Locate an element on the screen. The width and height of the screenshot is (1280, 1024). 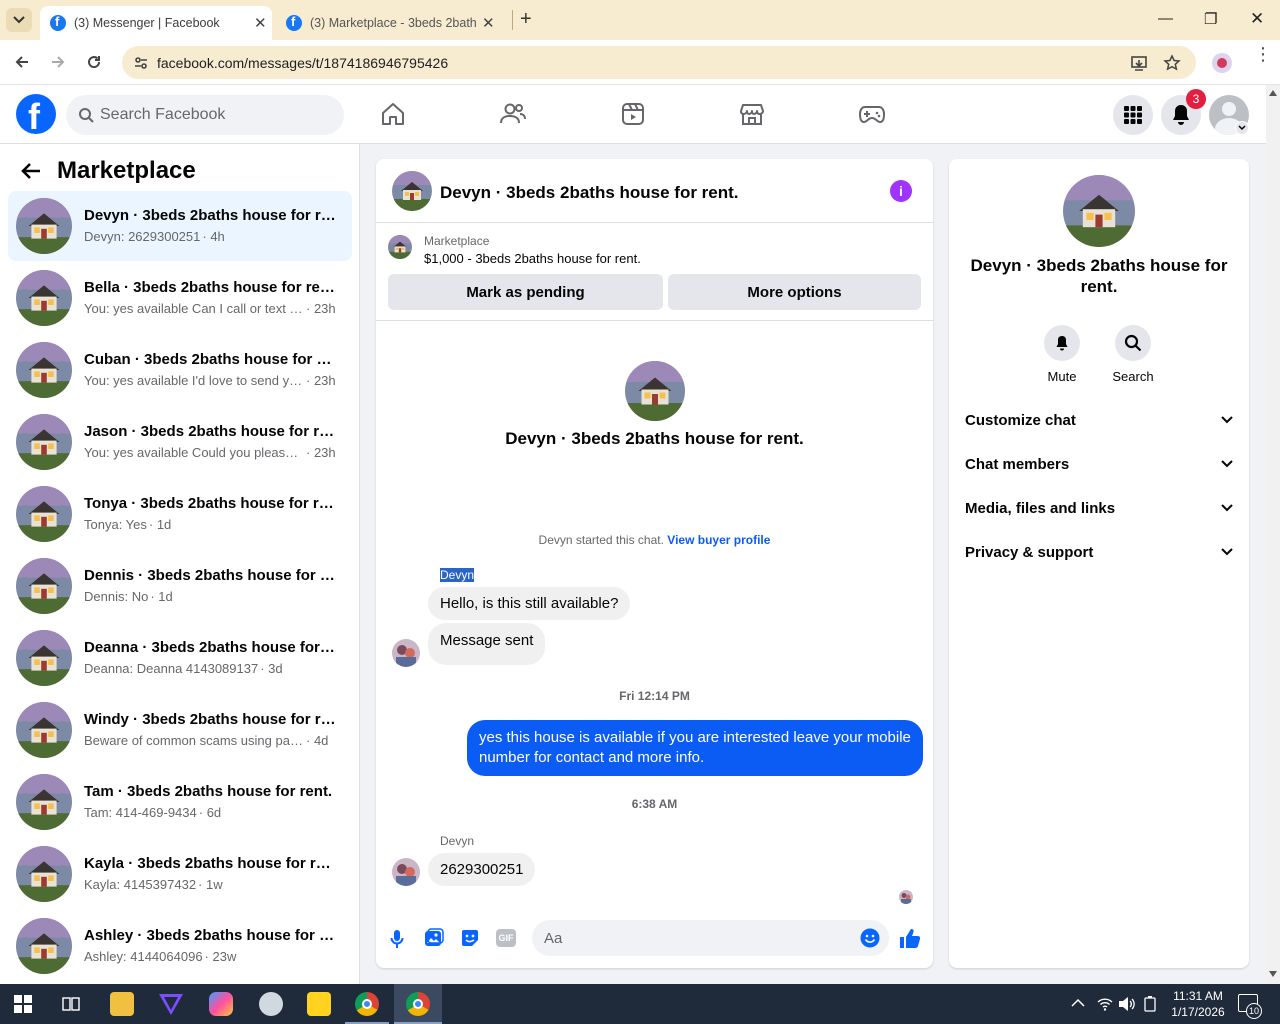
conversation-name: Tam · 3beds 2baths house for rent. is located at coordinates (208, 791).